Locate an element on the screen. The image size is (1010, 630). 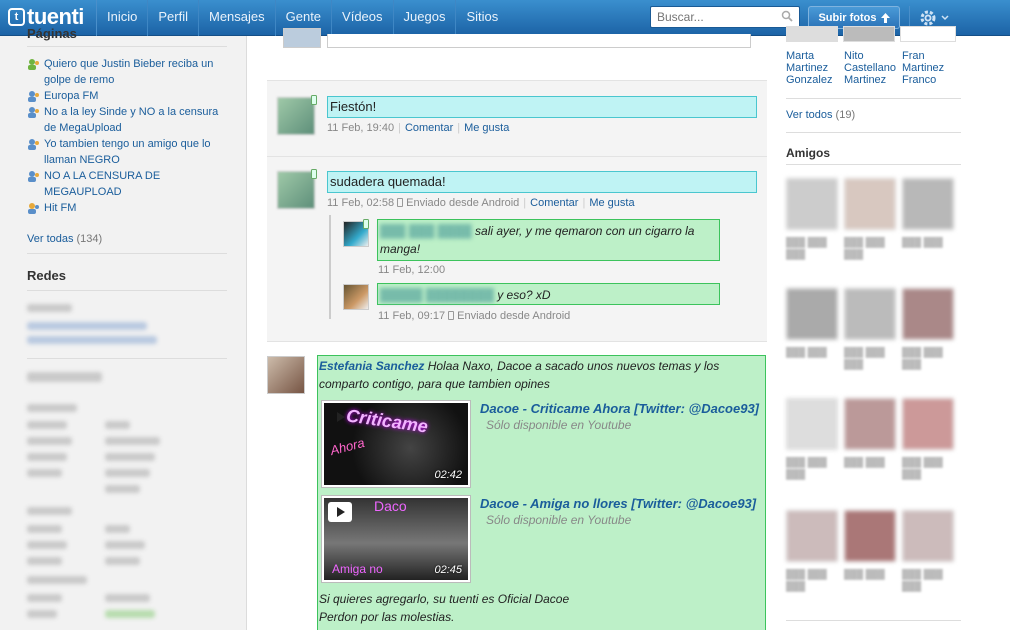
upload-arrow-icon is located at coordinates (885, 17).